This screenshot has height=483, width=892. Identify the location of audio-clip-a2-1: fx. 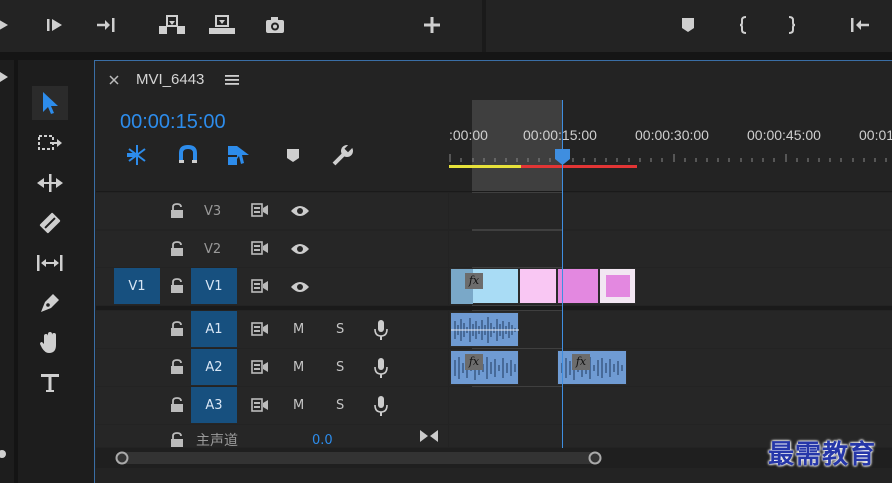
(484, 367).